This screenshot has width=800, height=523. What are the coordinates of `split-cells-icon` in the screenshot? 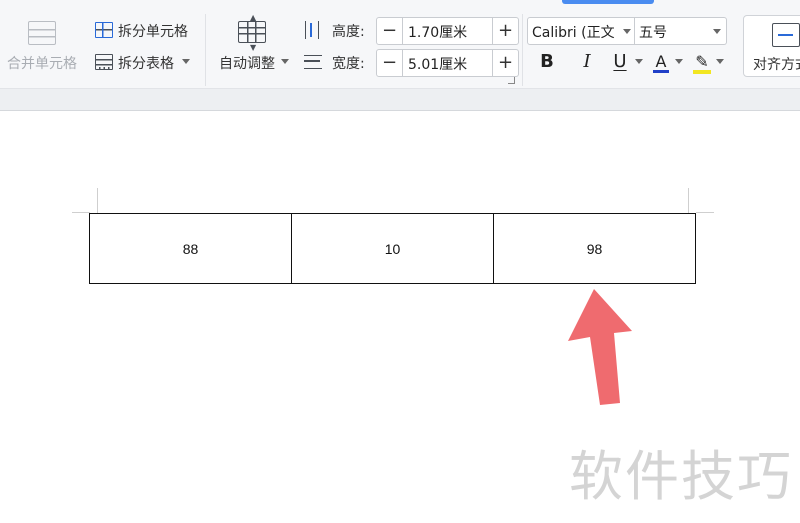 It's located at (104, 30).